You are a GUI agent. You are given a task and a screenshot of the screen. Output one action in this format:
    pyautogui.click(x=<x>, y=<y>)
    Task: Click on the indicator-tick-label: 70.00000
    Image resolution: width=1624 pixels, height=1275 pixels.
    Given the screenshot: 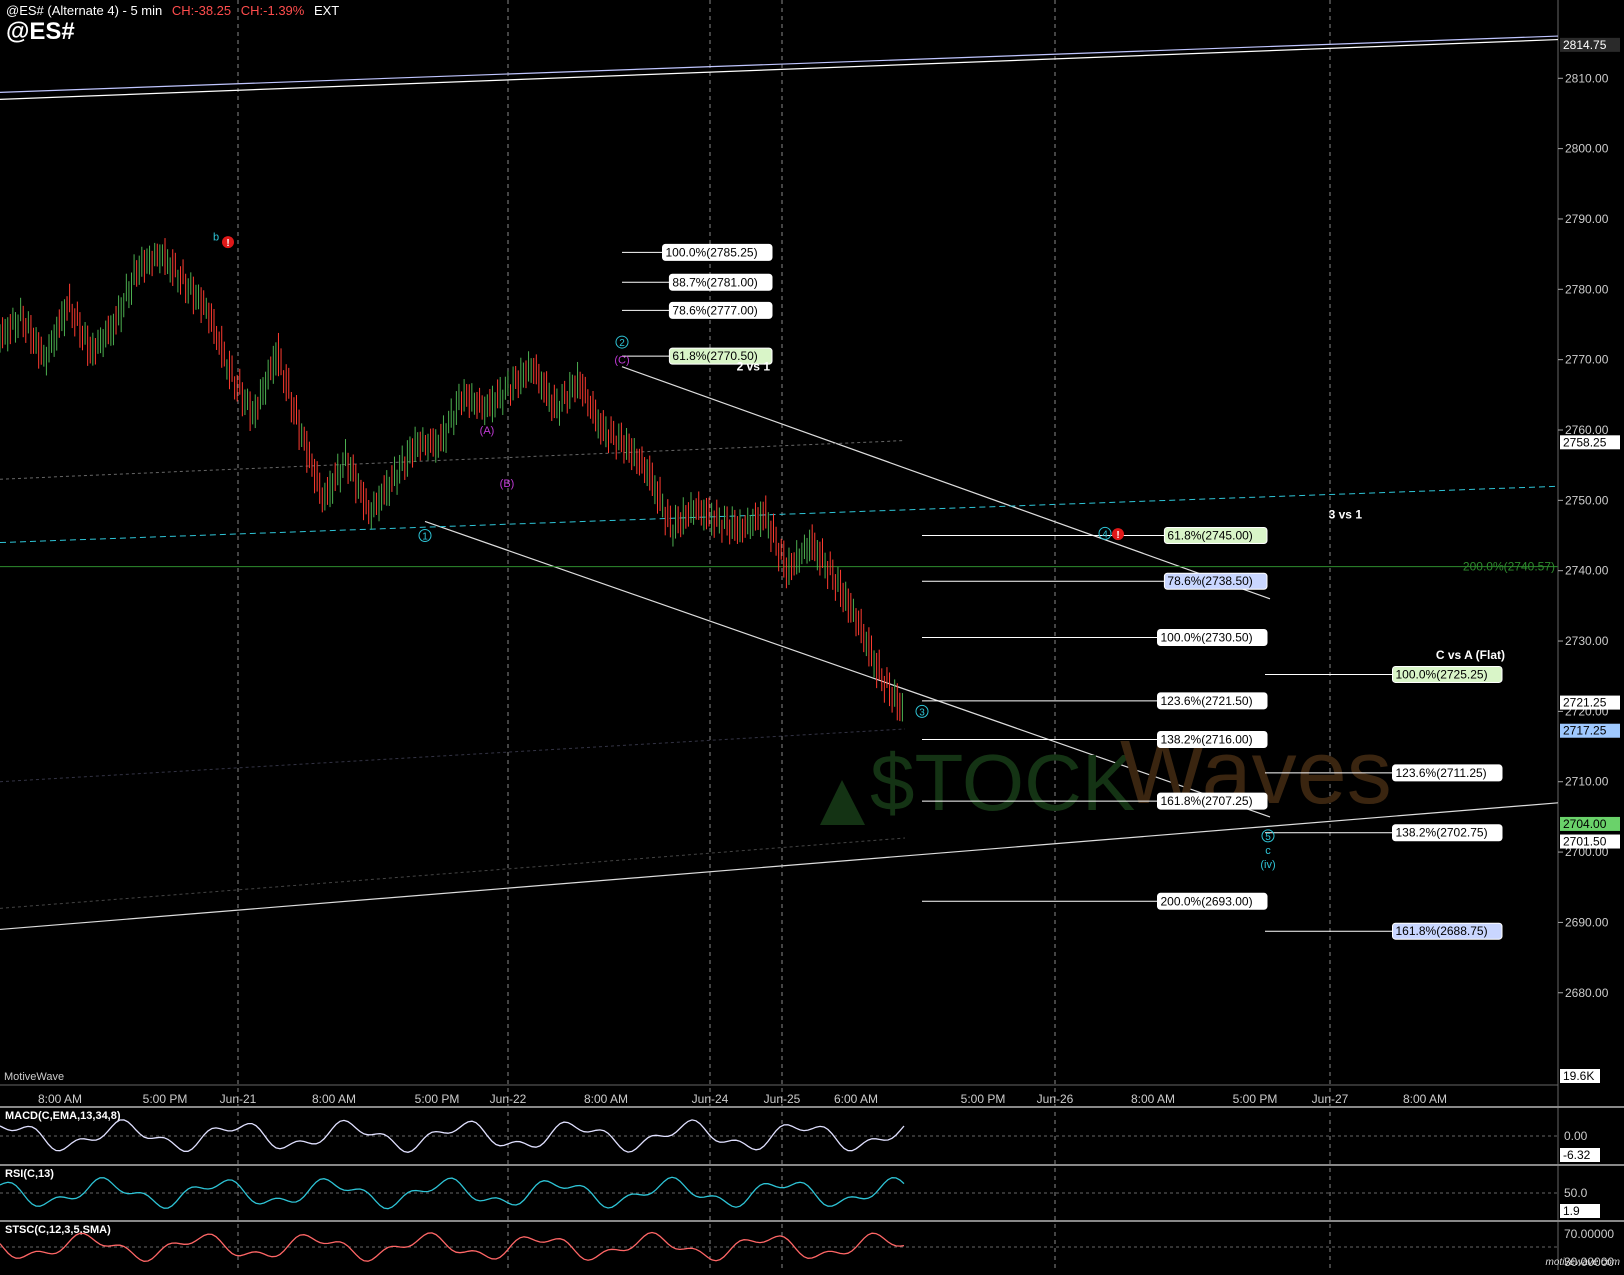 What is the action you would take?
    pyautogui.click(x=1589, y=1234)
    